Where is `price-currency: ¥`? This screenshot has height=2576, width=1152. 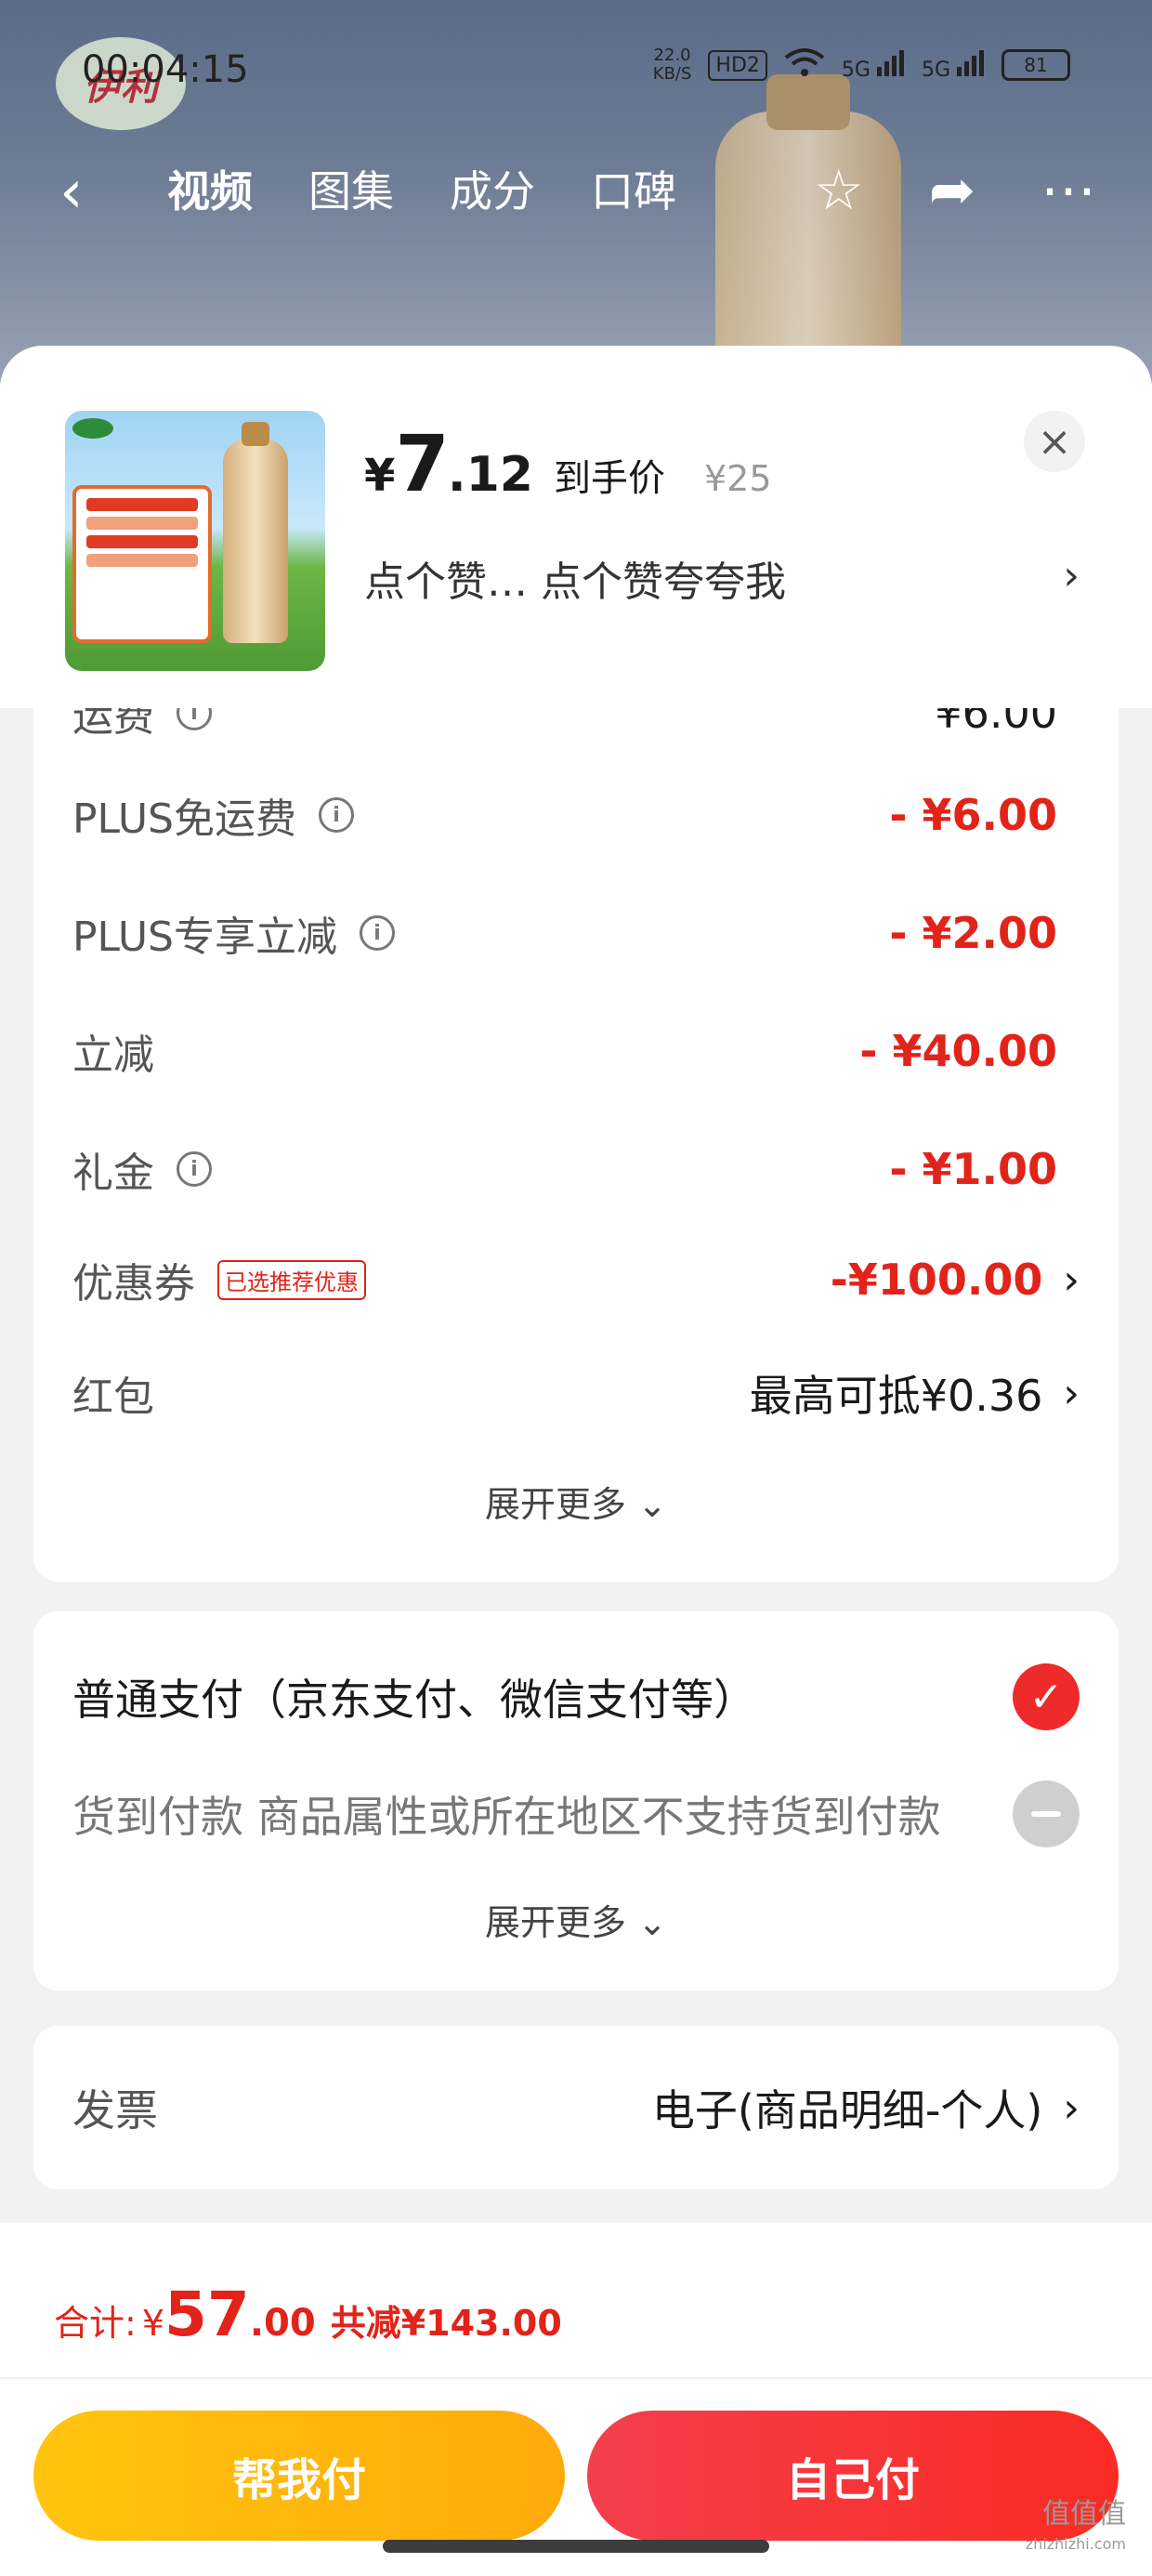
price-currency: ¥ is located at coordinates (380, 476).